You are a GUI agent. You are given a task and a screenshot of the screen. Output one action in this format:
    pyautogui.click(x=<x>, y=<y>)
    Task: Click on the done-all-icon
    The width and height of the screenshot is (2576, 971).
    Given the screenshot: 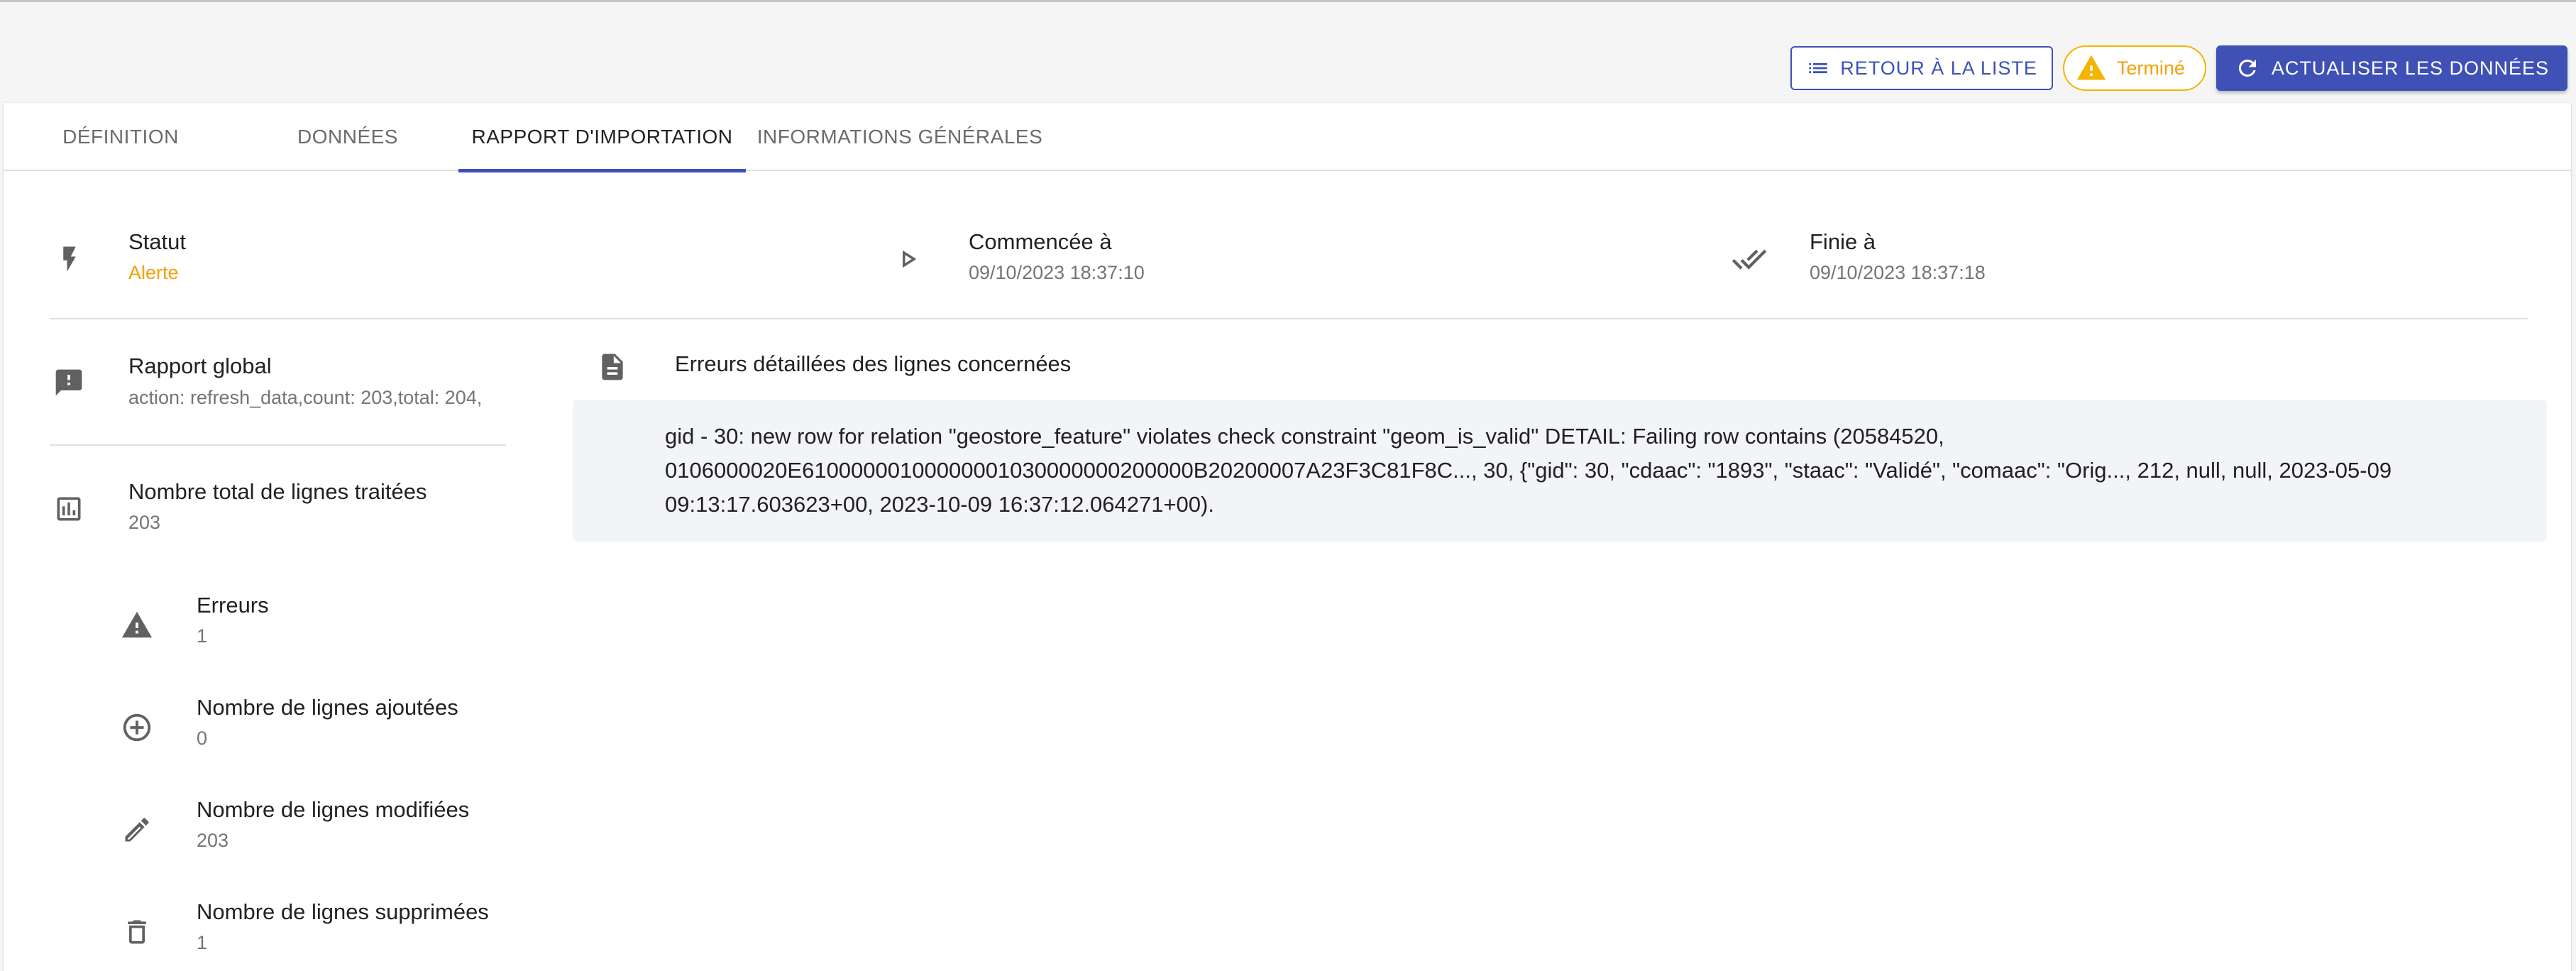 What is the action you would take?
    pyautogui.click(x=1749, y=259)
    